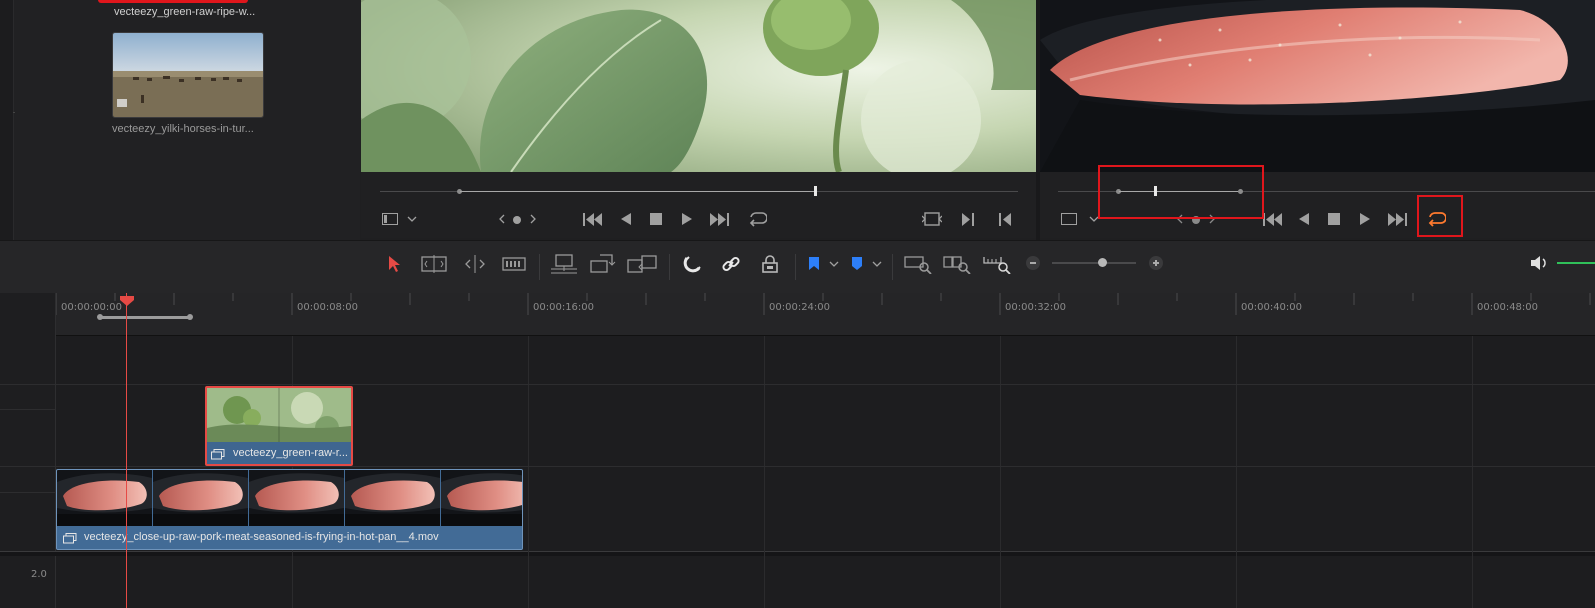  I want to click on zoom-detail-icon, so click(957, 264).